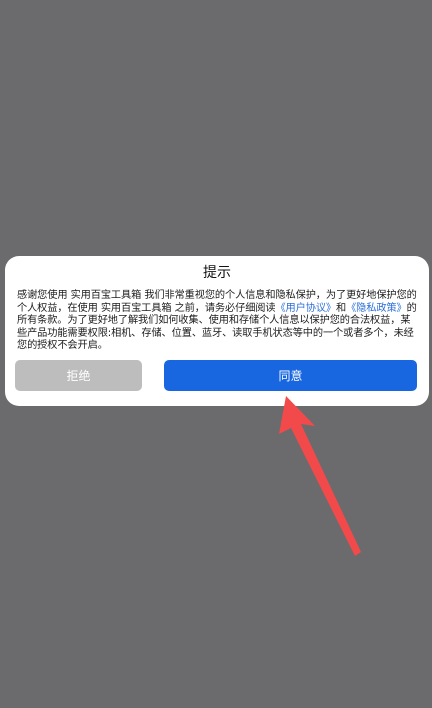 This screenshot has height=708, width=432. Describe the element at coordinates (290, 375) in the screenshot. I see `agree-button: 同意` at that location.